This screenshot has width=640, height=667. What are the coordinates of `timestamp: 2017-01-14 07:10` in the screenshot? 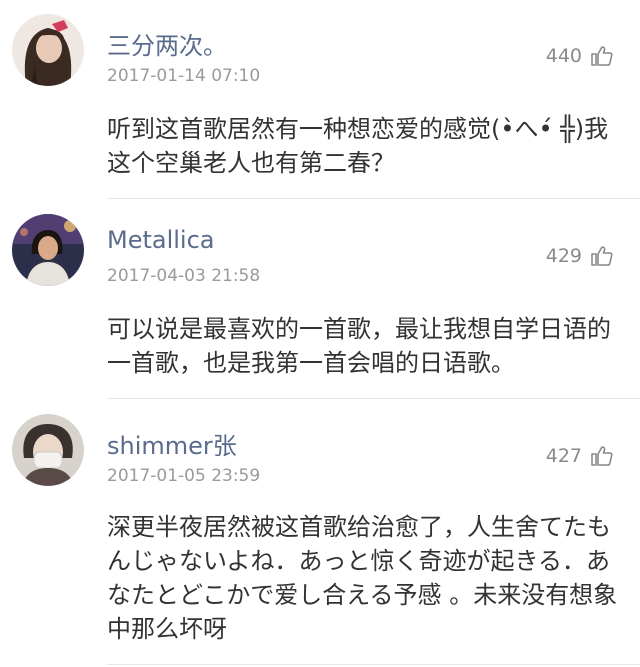 It's located at (184, 76).